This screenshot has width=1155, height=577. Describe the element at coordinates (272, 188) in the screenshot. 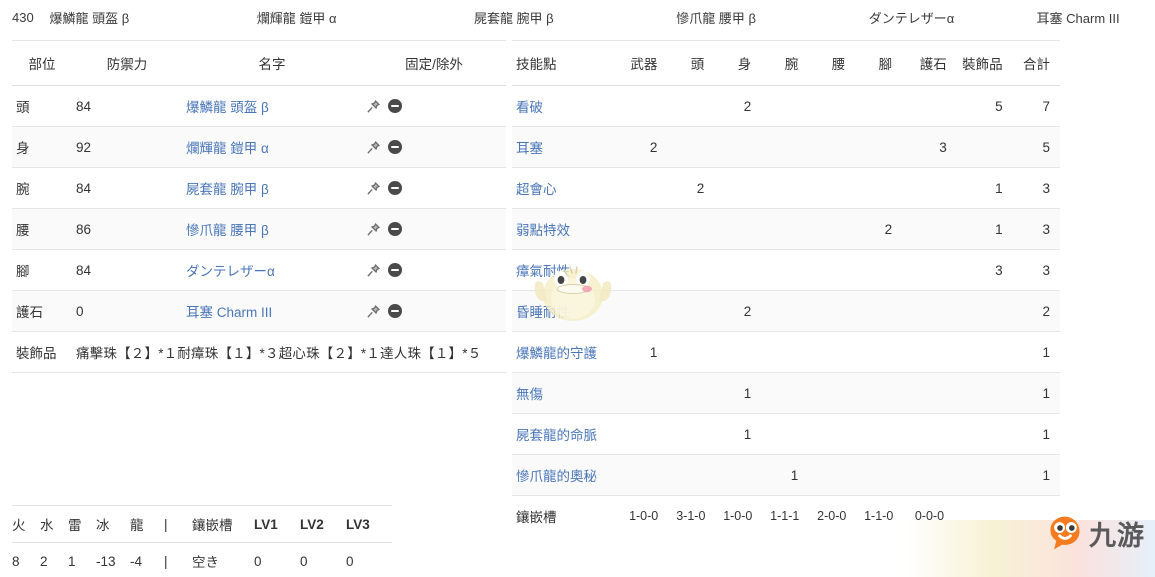

I see `armor-name-link: 屍套龍 腕甲 β` at that location.